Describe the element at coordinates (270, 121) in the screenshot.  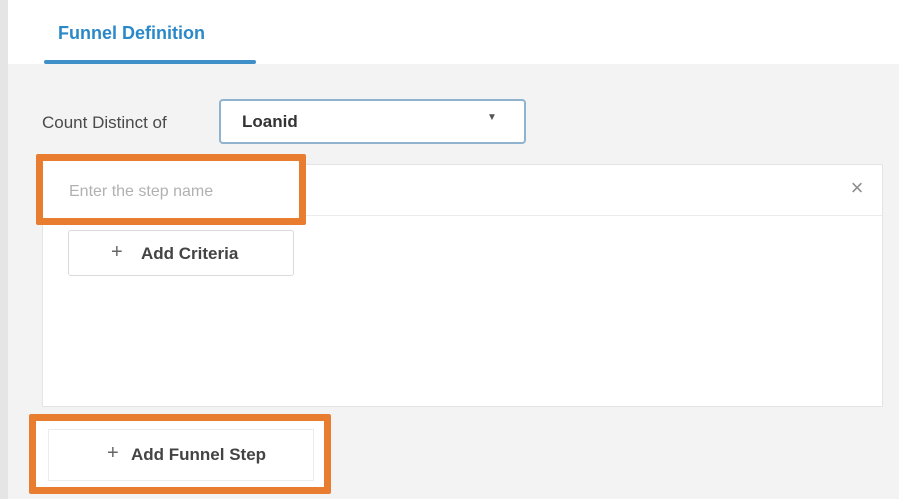
I see `selected-field-value: Loanid` at that location.